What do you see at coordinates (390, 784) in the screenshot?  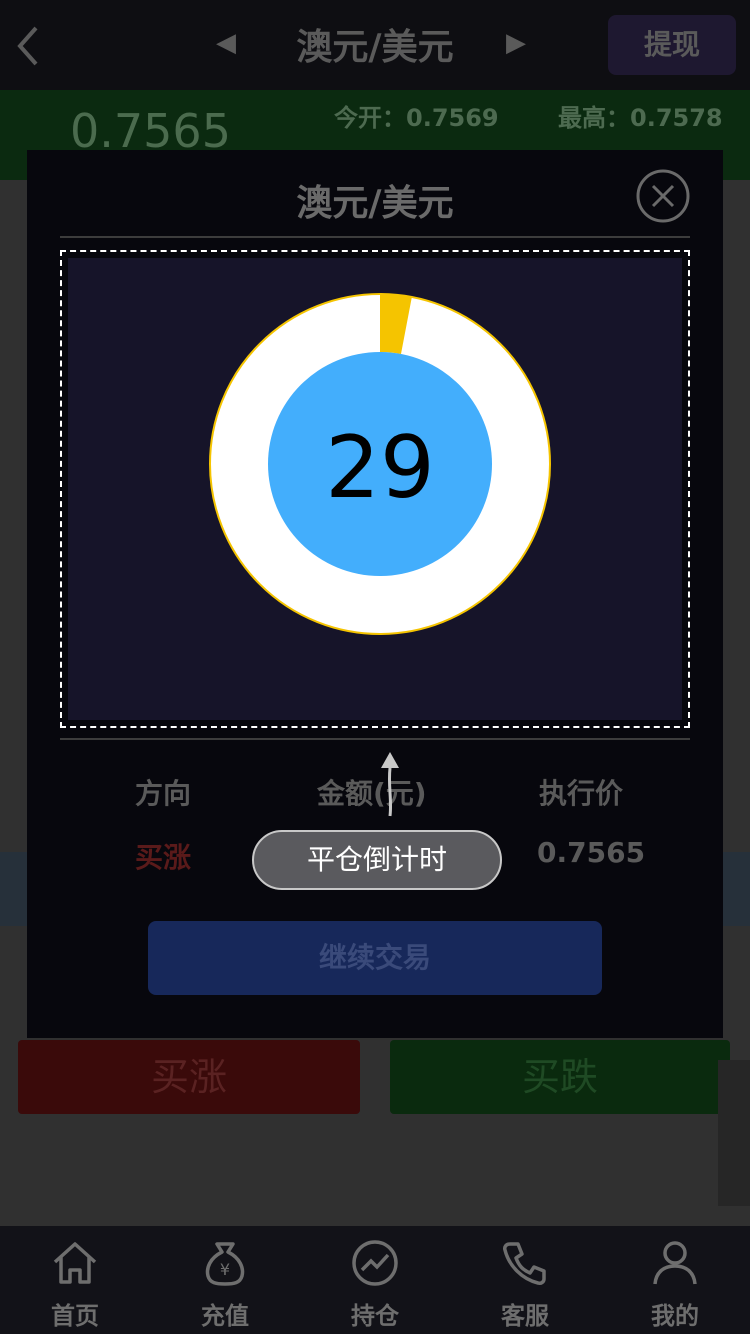 I see `tooltip-arrow-icon` at bounding box center [390, 784].